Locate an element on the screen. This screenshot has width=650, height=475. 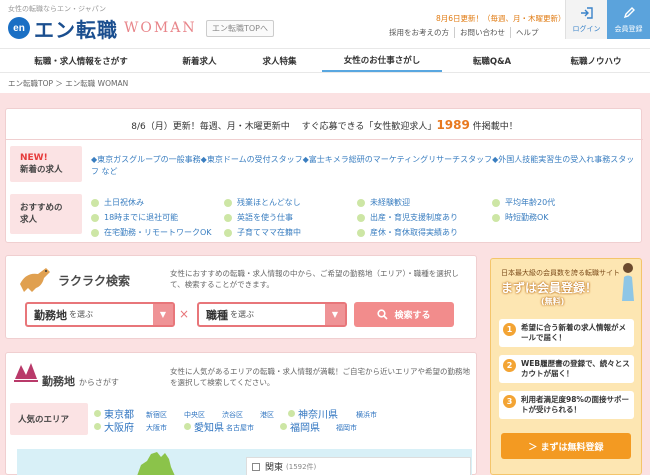
pref-fukuoka: 福岡県 is located at coordinates (300, 426).